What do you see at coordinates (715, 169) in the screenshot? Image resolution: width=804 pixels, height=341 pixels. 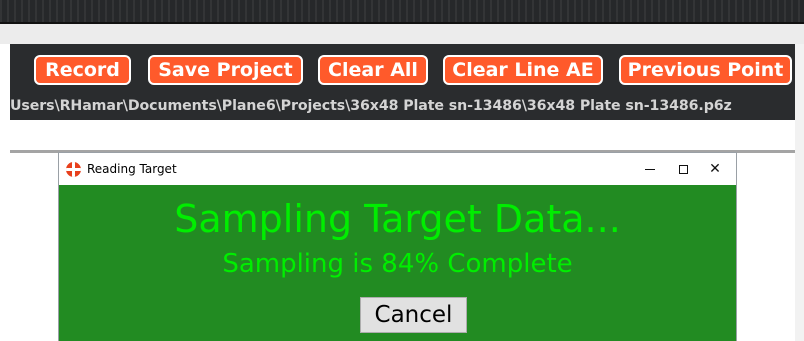 I see `close-icon: ✕` at bounding box center [715, 169].